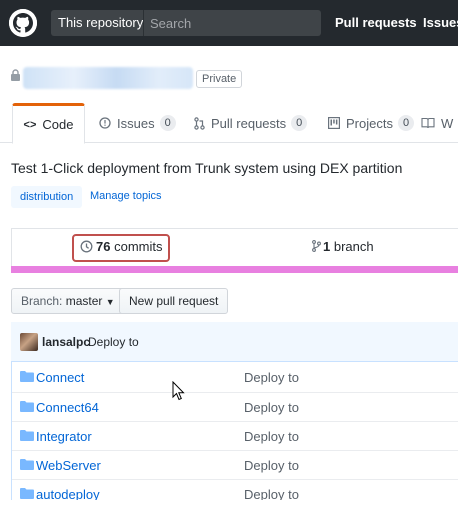 This screenshot has height=506, width=464. I want to click on topic-tag: distribution, so click(47, 197).